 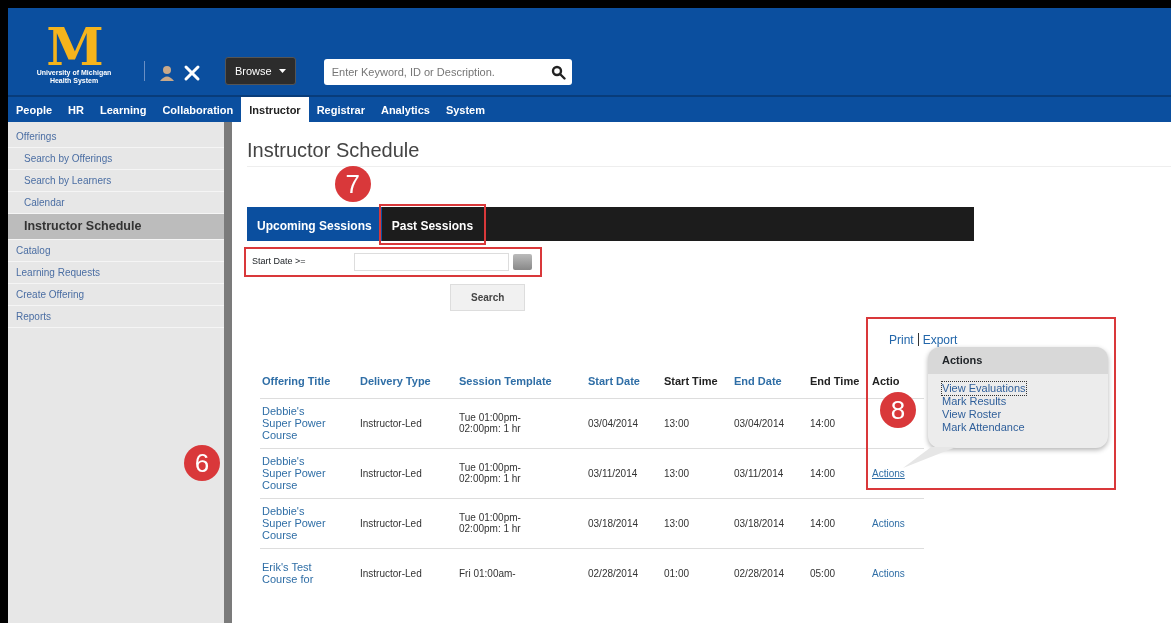 What do you see at coordinates (275, 109) in the screenshot?
I see `nav-tab: Instructor` at bounding box center [275, 109].